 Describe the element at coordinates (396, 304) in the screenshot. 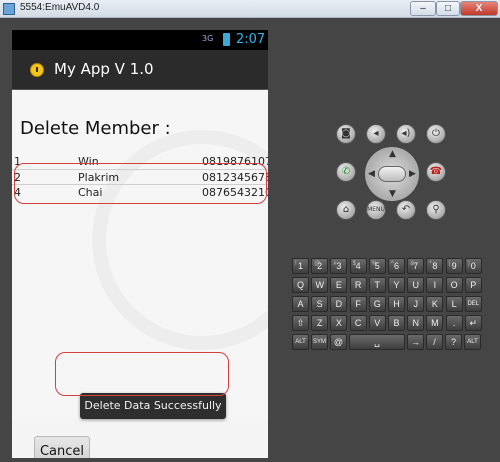

I see `key-3-6: H` at that location.